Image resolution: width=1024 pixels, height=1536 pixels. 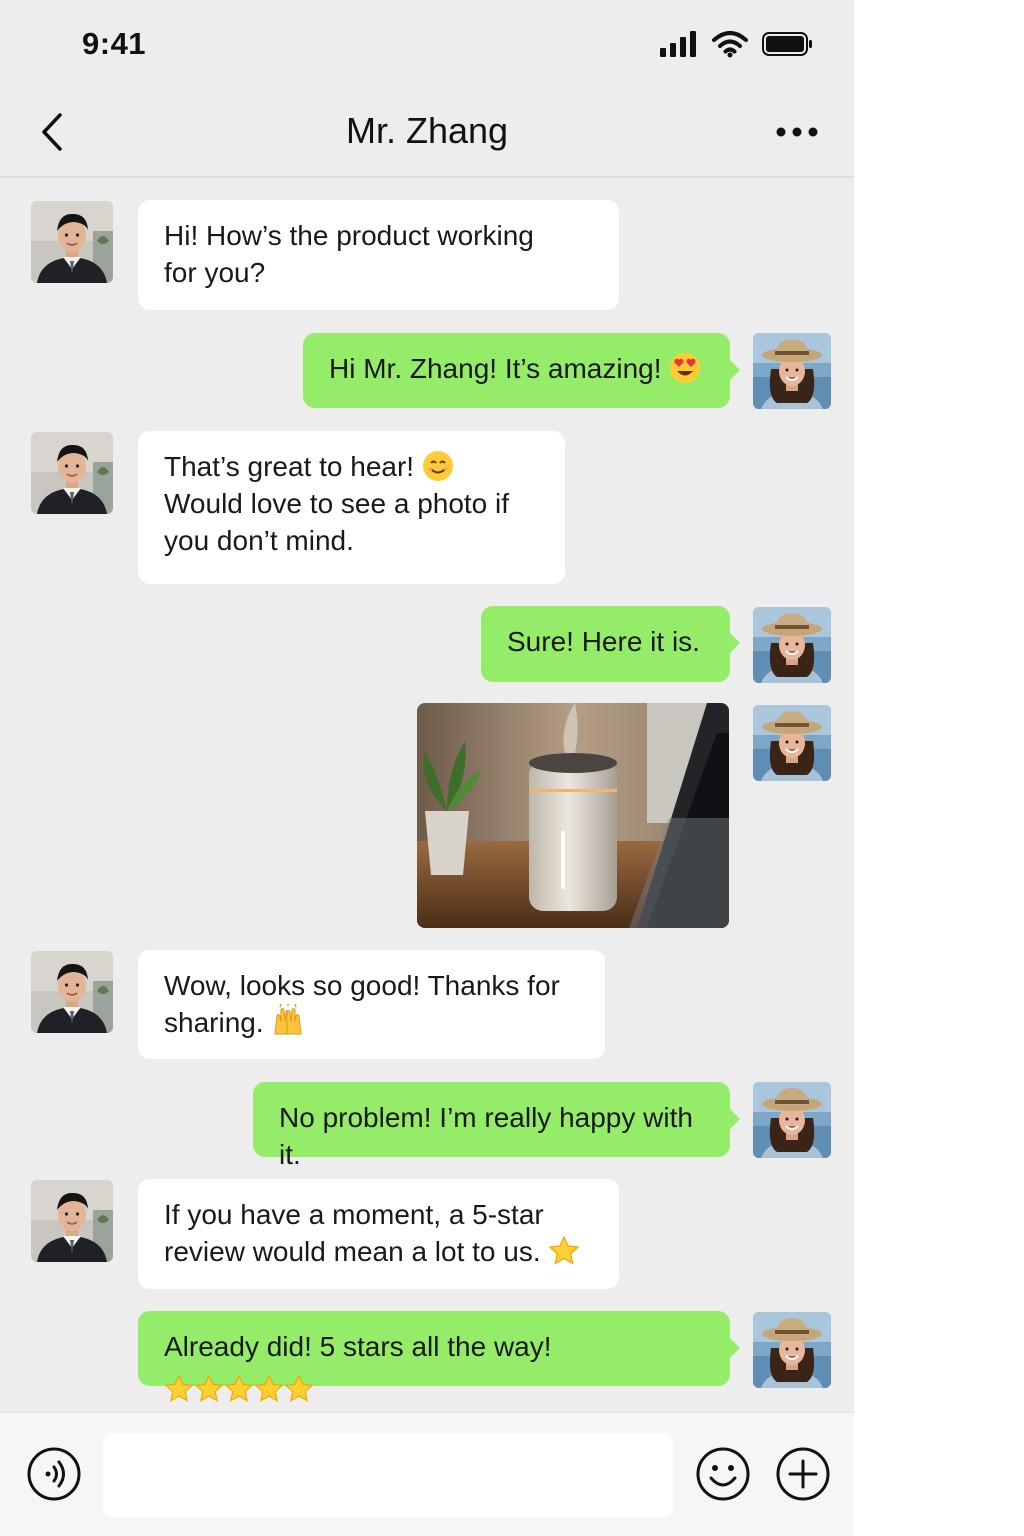 I want to click on message-bubble-outgoing: No problem! I’m really happy with it., so click(x=496, y=1126).